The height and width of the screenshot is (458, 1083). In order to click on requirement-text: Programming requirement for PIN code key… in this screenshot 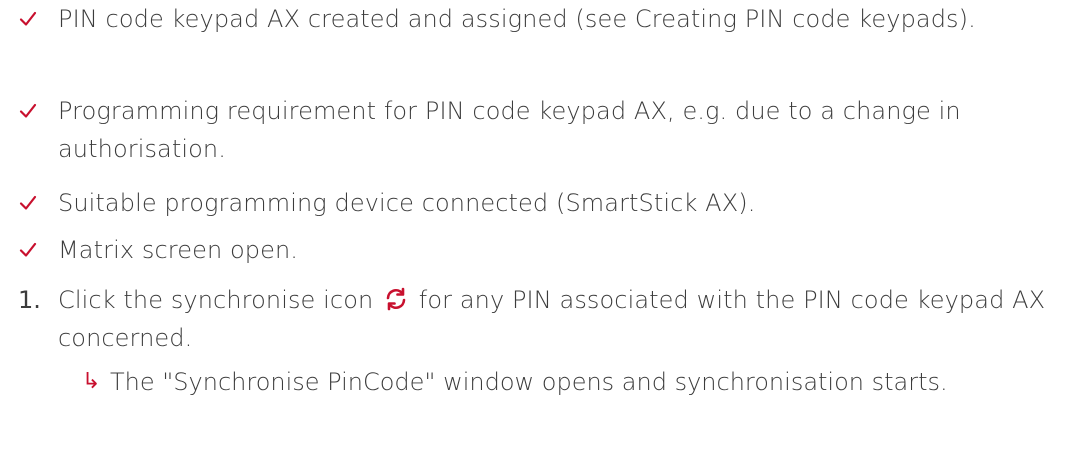, I will do `click(509, 130)`.